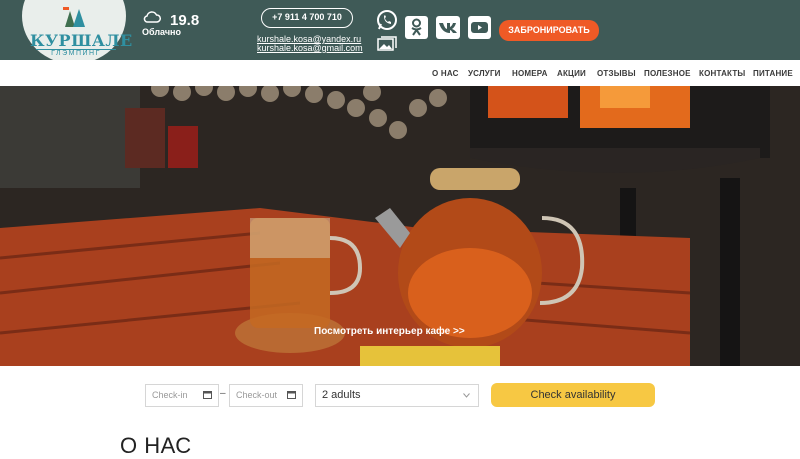 Image resolution: width=800 pixels, height=459 pixels. I want to click on hero-caption-link: Посмотреть интерьер кафе >>, so click(389, 331).